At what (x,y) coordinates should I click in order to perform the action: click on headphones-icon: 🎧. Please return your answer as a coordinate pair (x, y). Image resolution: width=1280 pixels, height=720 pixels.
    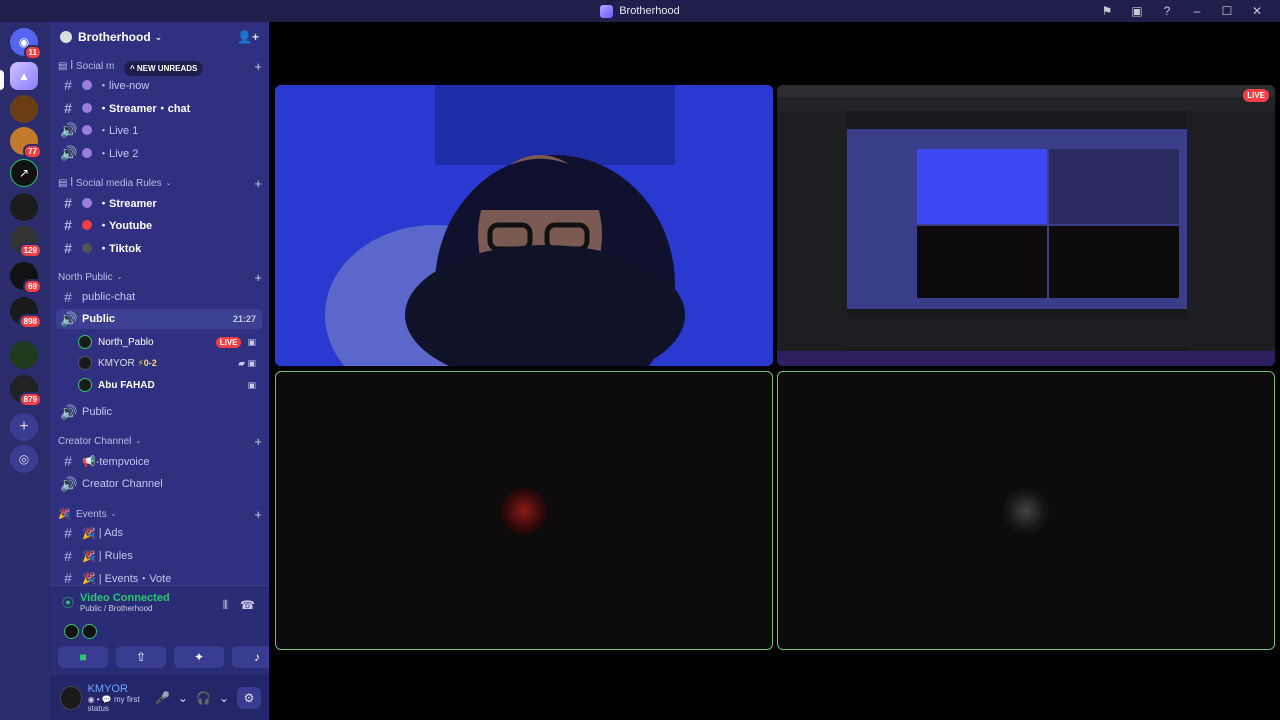
    Looking at the image, I should click on (203, 698).